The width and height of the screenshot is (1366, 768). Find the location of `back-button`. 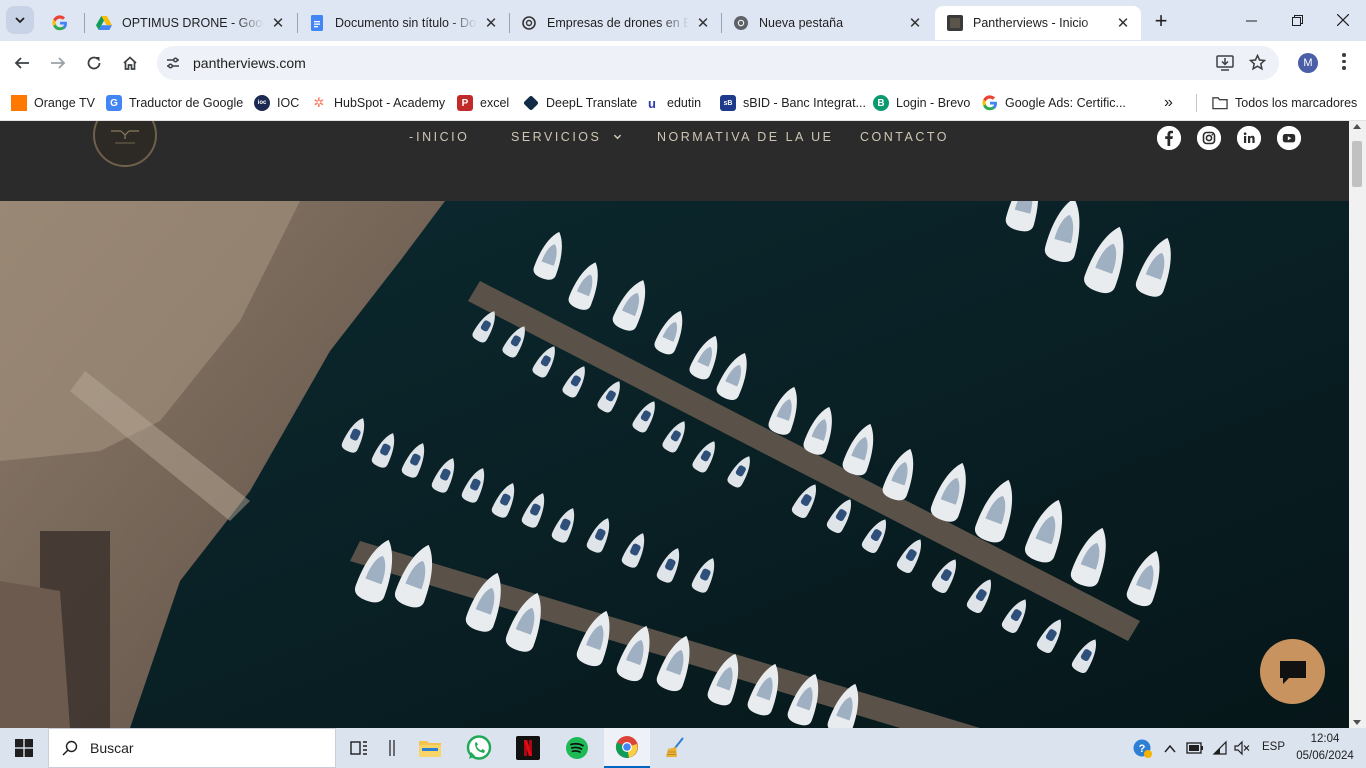

back-button is located at coordinates (22, 63).